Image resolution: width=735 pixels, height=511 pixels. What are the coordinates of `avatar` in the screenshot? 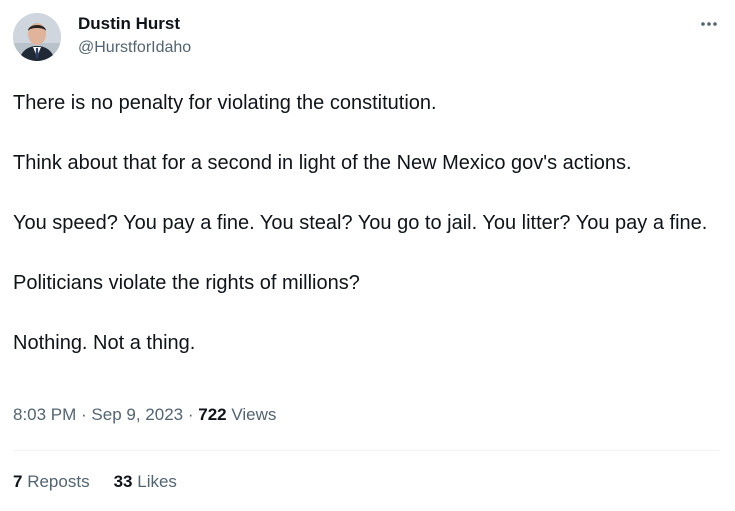 It's located at (37, 37).